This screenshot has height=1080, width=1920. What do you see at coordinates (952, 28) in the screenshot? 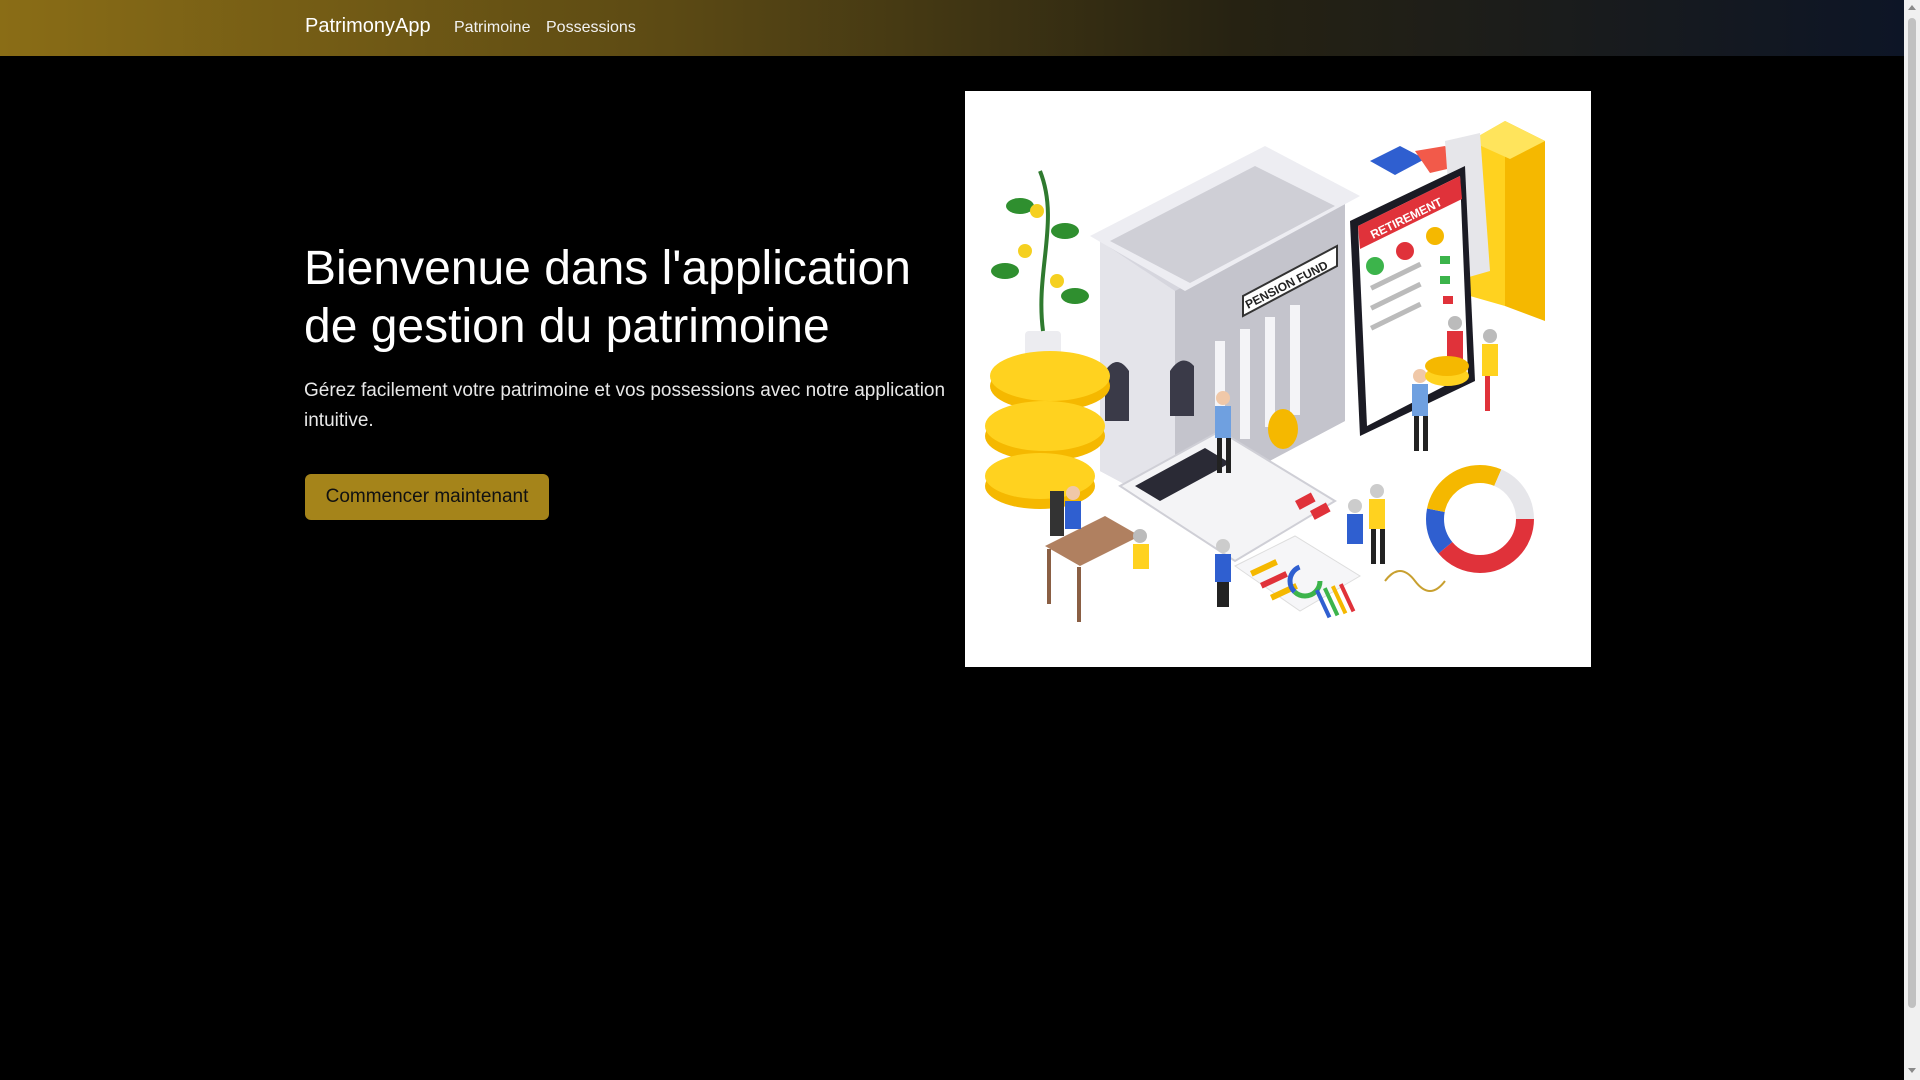
I see `top-navbar: PatrimonyApp Patrimoine Possessions` at bounding box center [952, 28].